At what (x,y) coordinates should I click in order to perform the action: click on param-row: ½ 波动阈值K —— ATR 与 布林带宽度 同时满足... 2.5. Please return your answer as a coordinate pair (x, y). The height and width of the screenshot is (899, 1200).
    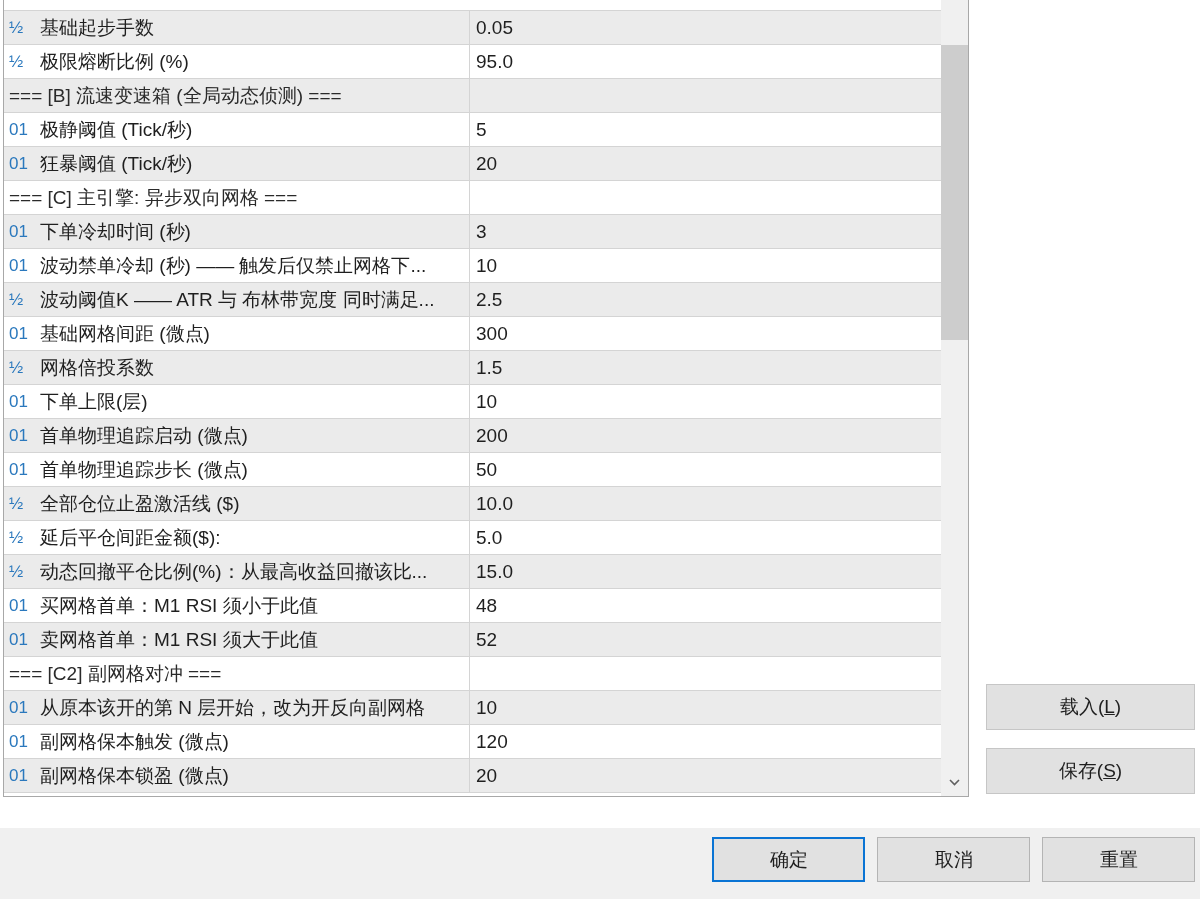
    Looking at the image, I should click on (472, 300).